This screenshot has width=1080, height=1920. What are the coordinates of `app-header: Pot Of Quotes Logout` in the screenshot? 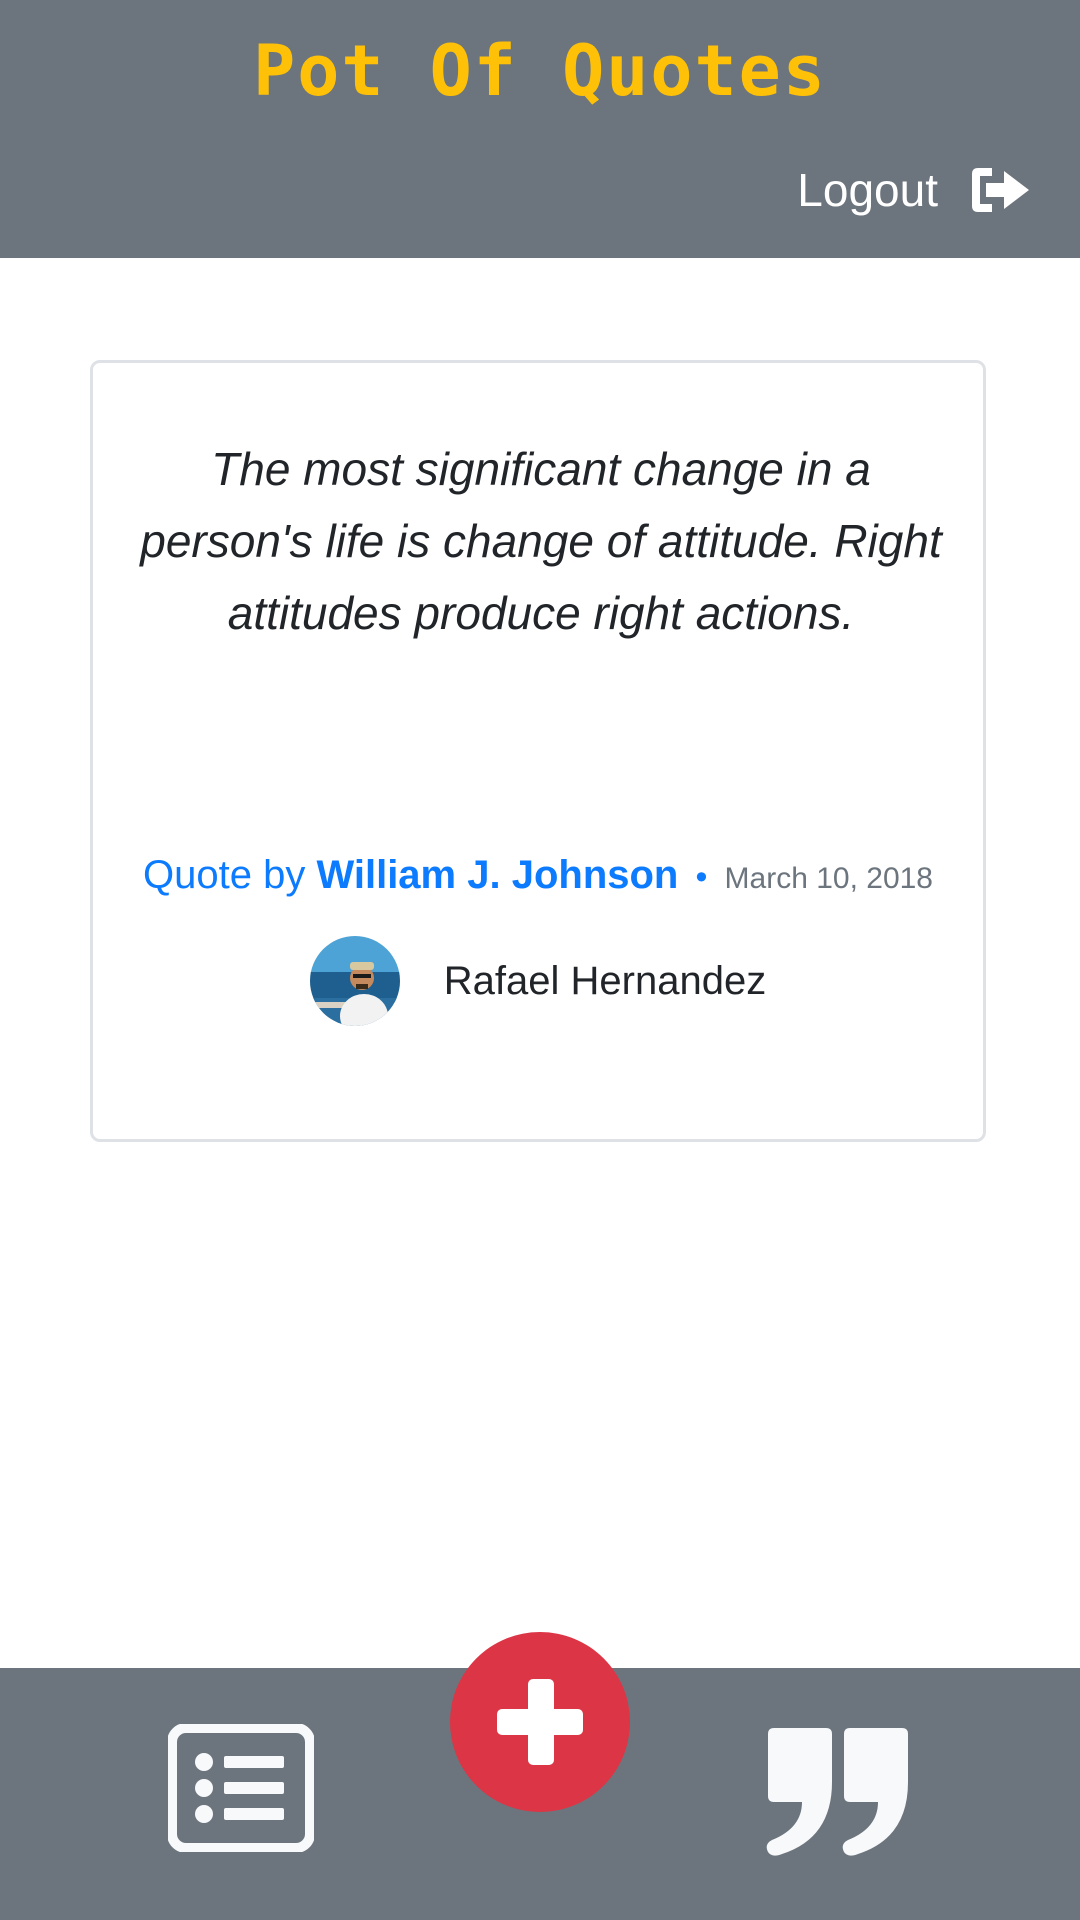 It's located at (540, 129).